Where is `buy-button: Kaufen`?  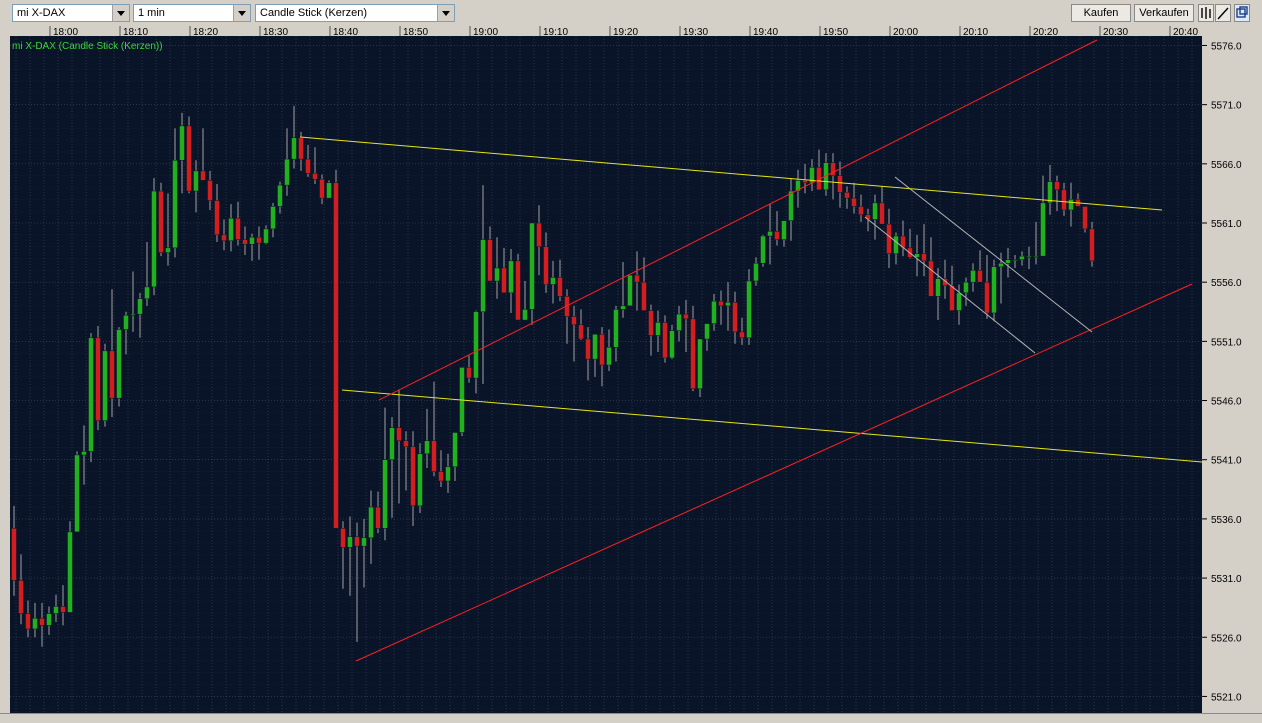
buy-button: Kaufen is located at coordinates (1101, 13).